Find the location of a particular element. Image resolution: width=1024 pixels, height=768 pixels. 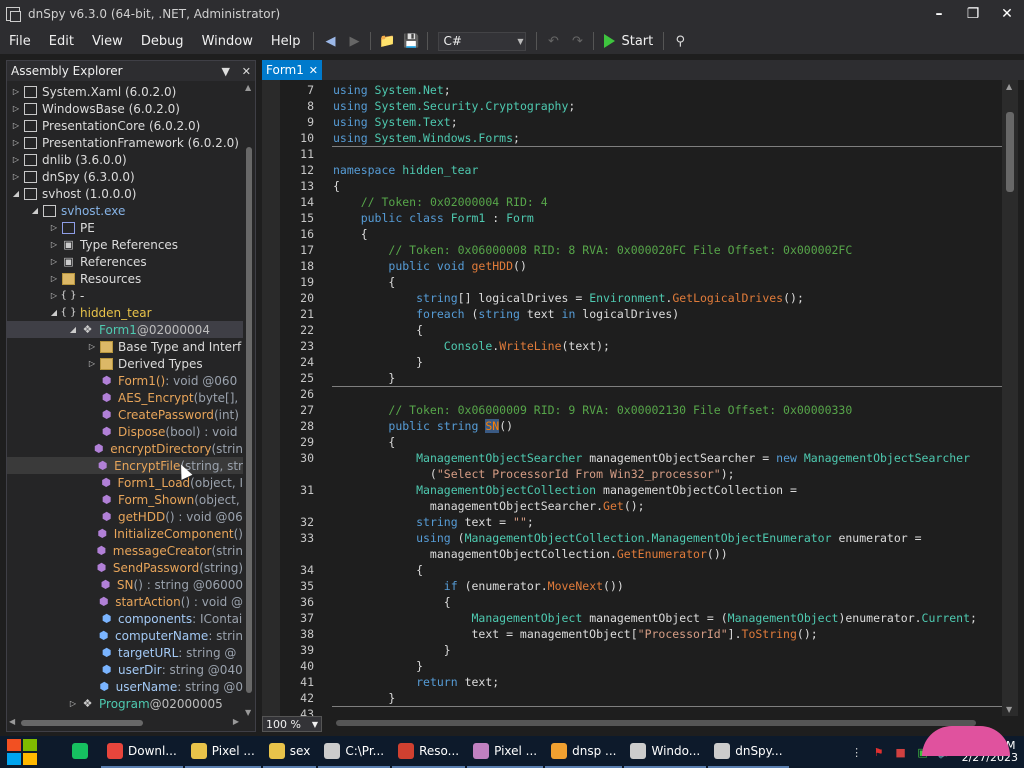

tree-item: ⬢ Form_Shown (object, is located at coordinates (125, 499).